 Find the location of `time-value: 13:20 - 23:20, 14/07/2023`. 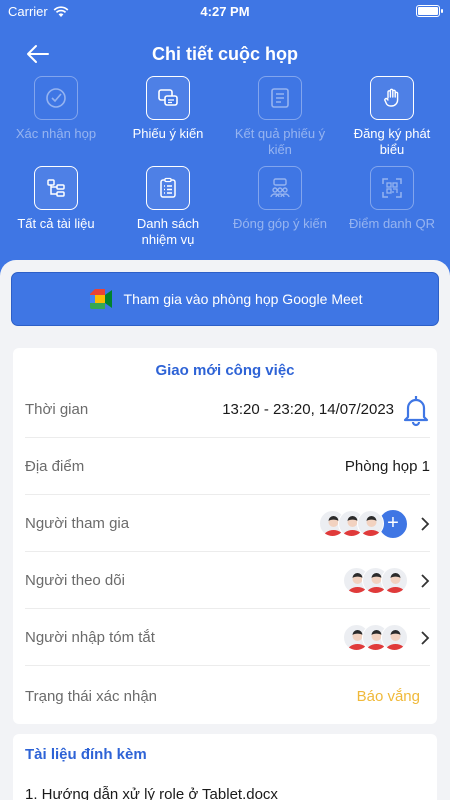

time-value: 13:20 - 23:20, 14/07/2023 is located at coordinates (308, 409).